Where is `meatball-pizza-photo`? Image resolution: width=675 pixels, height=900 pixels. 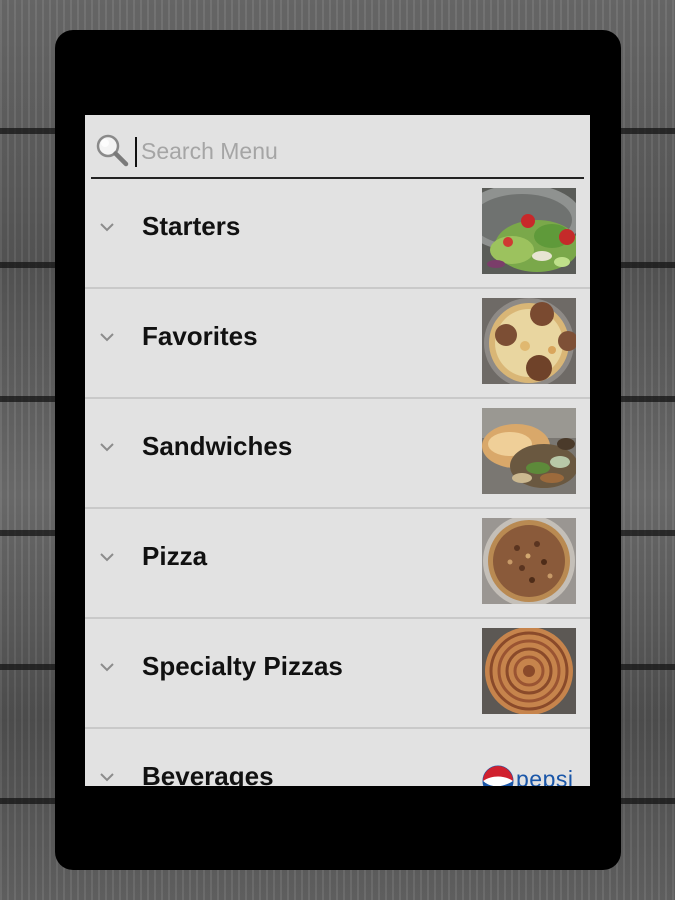
meatball-pizza-photo is located at coordinates (529, 341).